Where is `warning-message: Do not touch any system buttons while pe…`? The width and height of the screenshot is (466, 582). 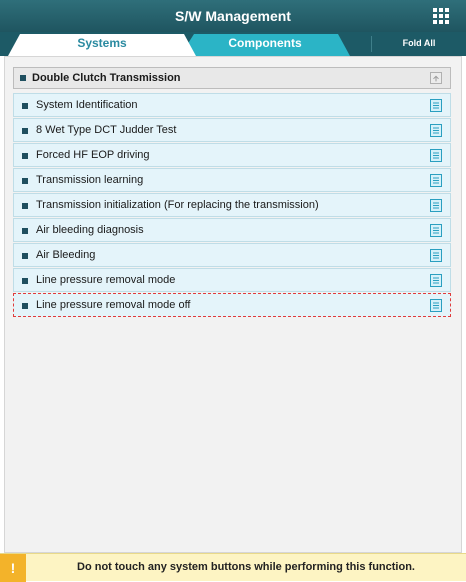 warning-message: Do not touch any system buttons while pe… is located at coordinates (246, 567).